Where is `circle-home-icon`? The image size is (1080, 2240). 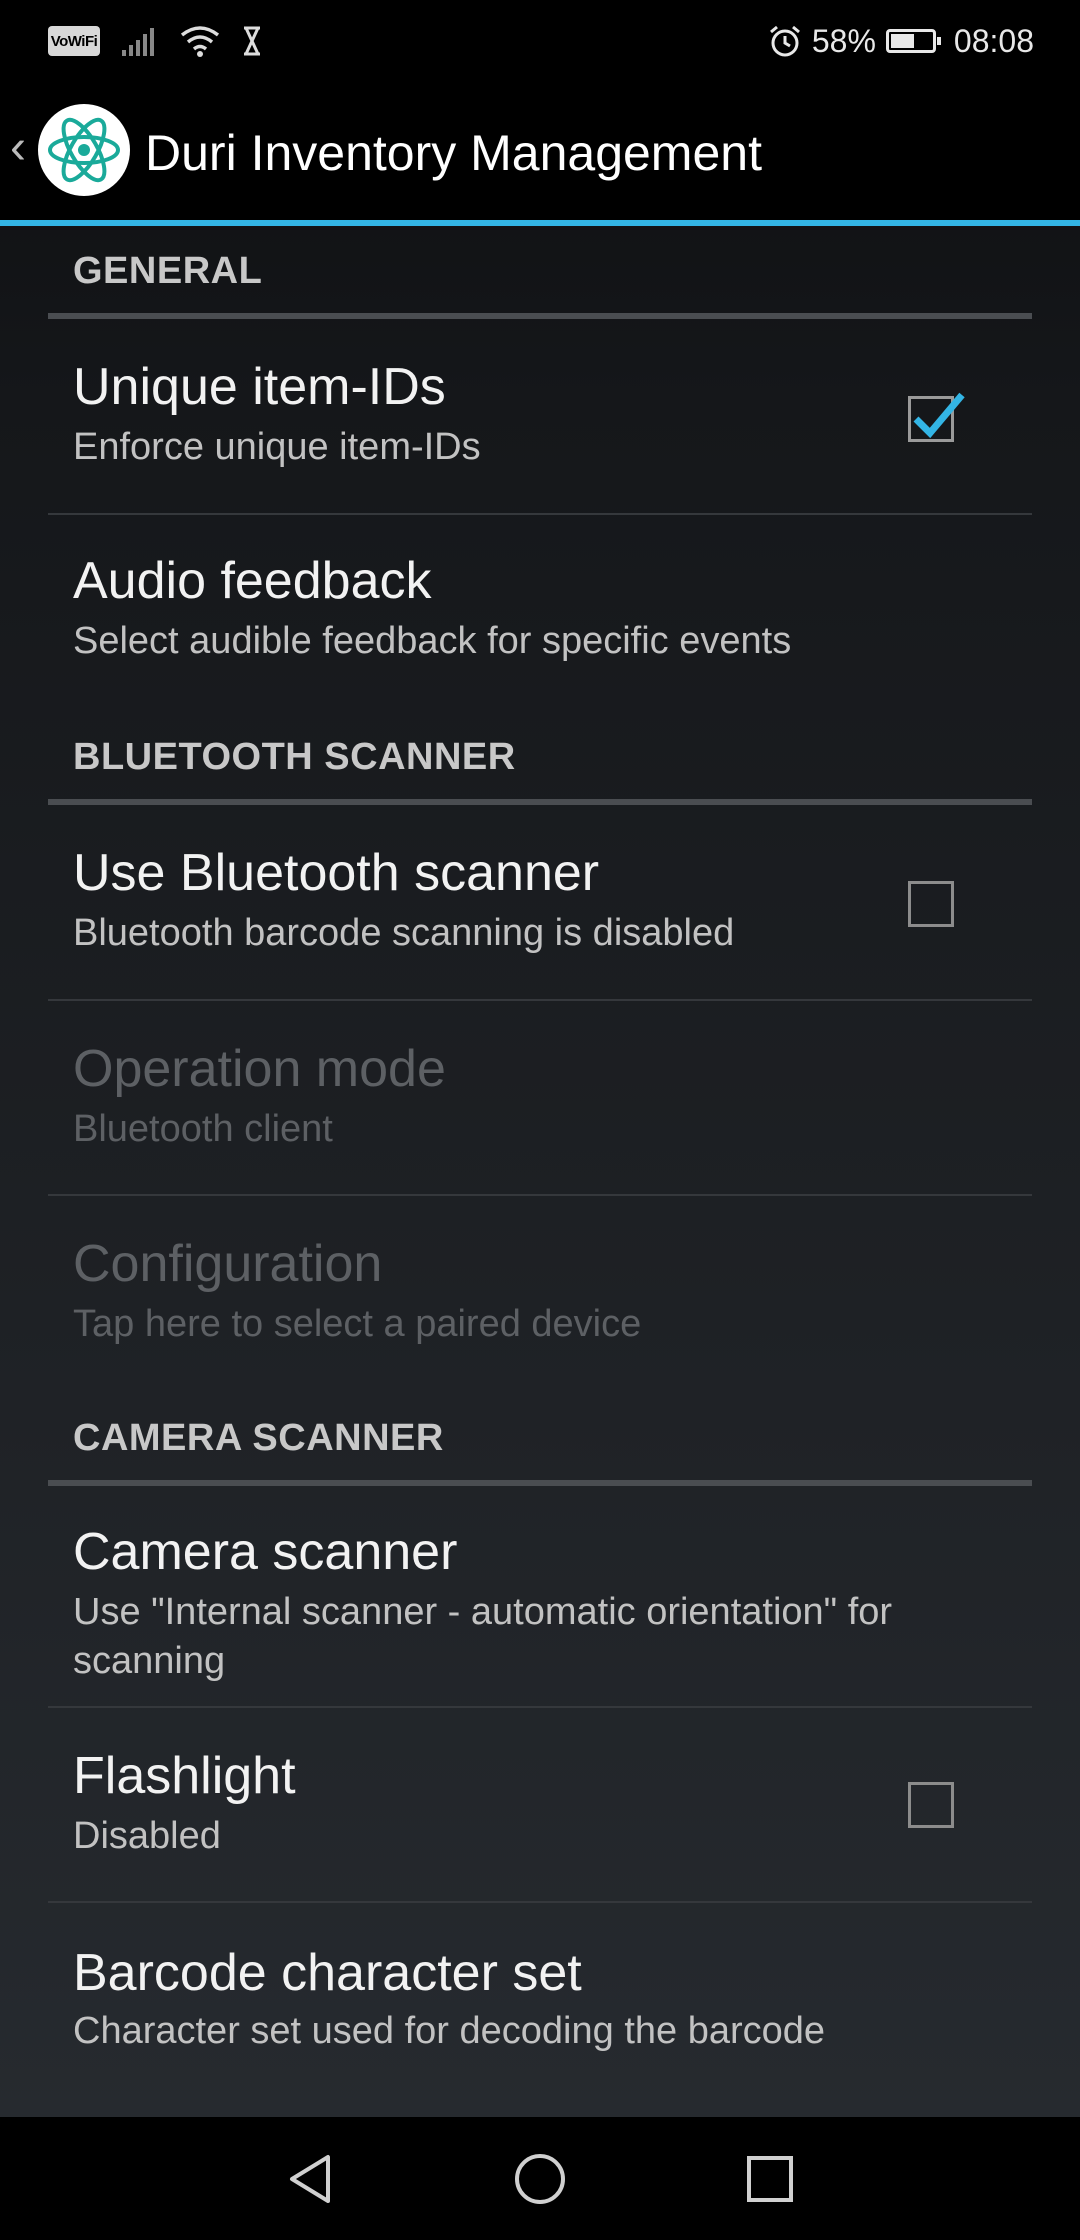 circle-home-icon is located at coordinates (540, 2179).